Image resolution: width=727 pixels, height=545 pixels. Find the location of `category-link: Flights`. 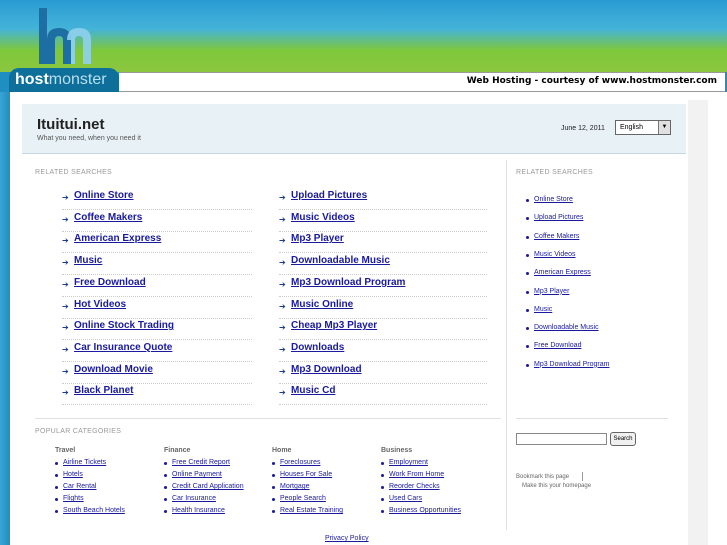

category-link: Flights is located at coordinates (73, 498).